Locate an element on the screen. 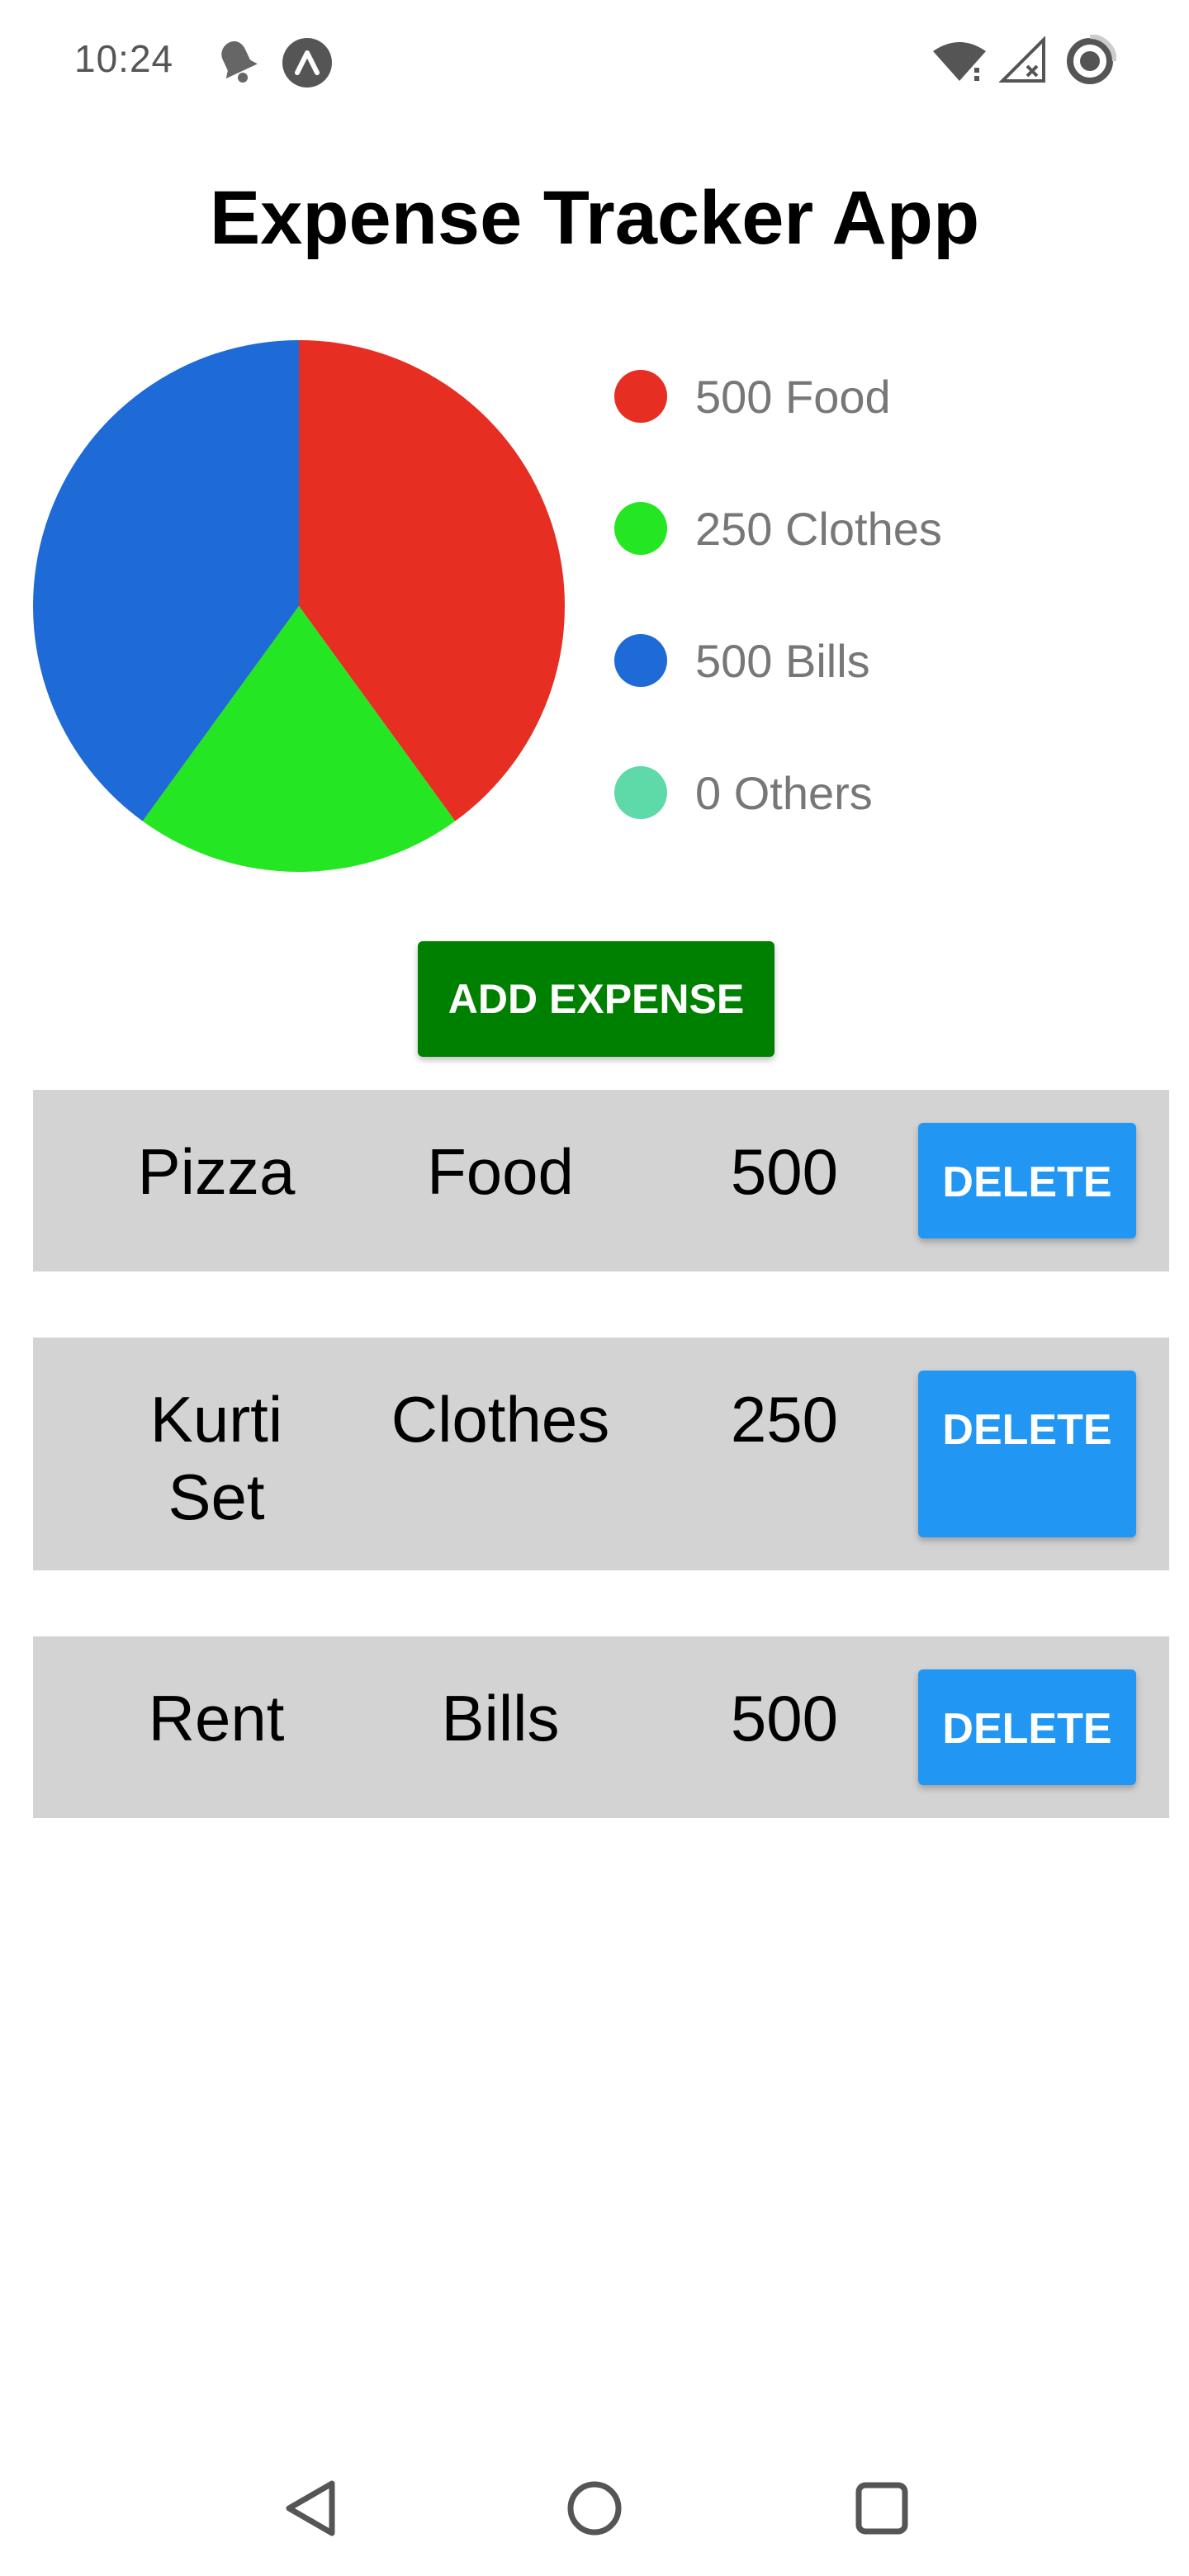 The image size is (1189, 2576). expense-row-kurti-set: Kurti Set Clothes 250 DELETE is located at coordinates (601, 1454).